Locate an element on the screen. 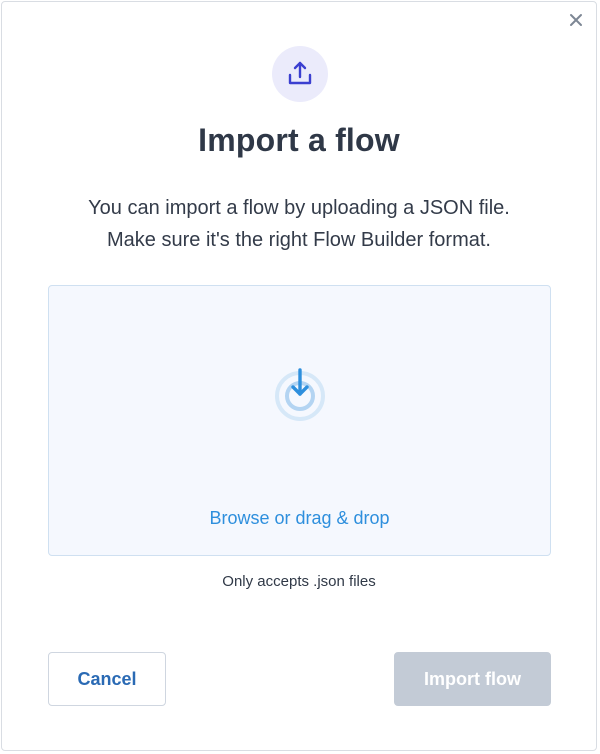 Image resolution: width=600 pixels, height=754 pixels. download-target-icon is located at coordinates (300, 394).